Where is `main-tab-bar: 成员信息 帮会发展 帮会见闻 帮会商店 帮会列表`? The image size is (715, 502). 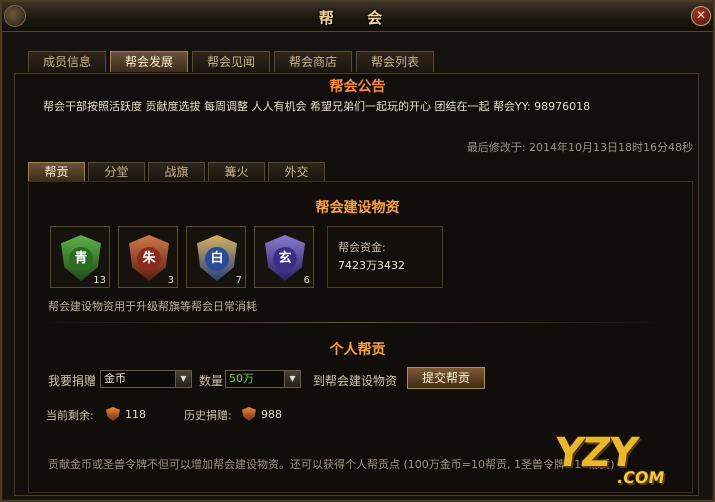
main-tab-bar: 成员信息 帮会发展 帮会见闻 帮会商店 帮会列表 is located at coordinates (231, 62).